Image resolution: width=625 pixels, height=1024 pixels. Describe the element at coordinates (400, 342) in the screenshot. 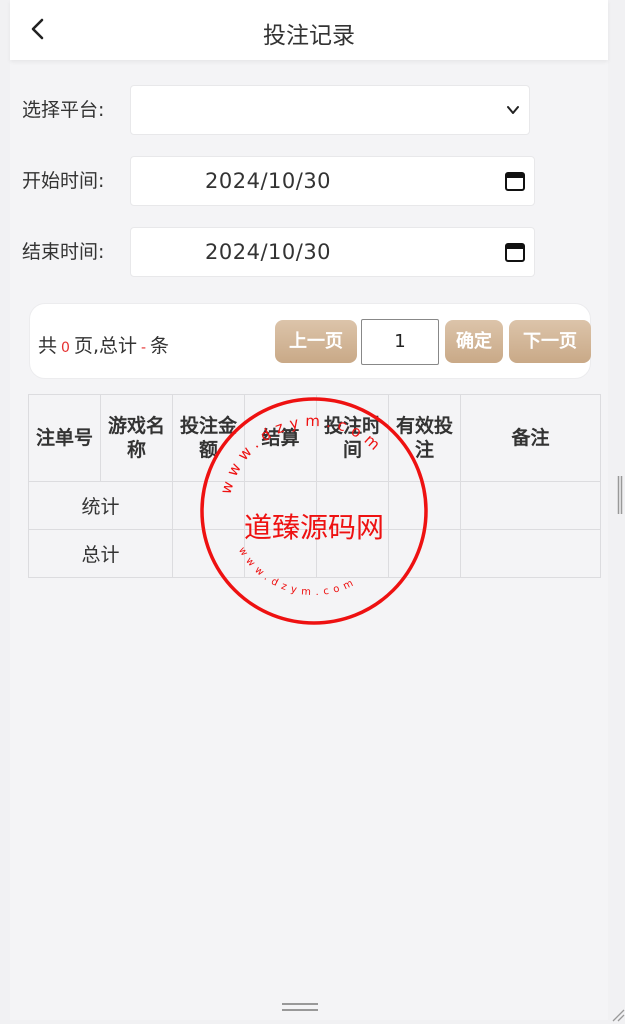

I see `page-number-input: 1` at that location.